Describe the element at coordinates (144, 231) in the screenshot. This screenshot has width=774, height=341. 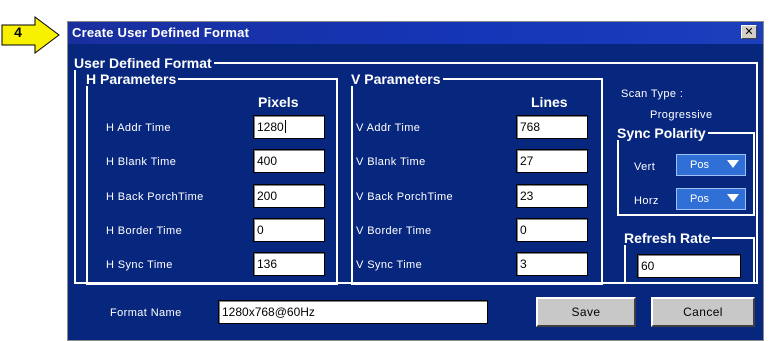
I see `h-border-time-label: H Border Time` at that location.